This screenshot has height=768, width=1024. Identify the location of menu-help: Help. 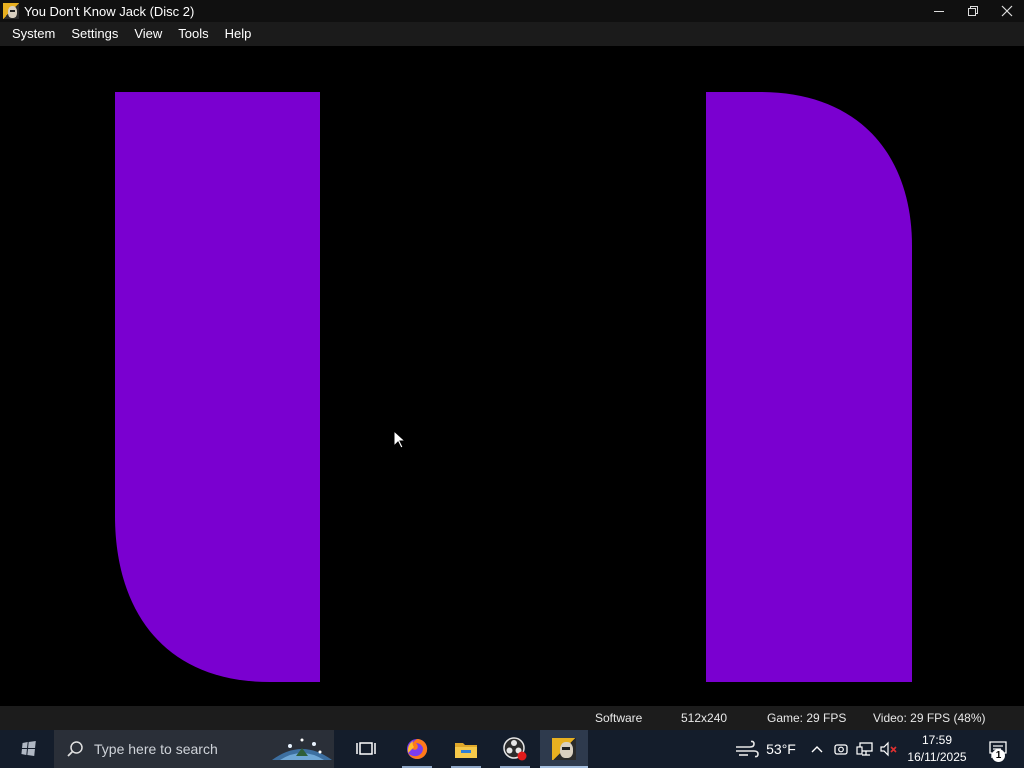
(238, 34).